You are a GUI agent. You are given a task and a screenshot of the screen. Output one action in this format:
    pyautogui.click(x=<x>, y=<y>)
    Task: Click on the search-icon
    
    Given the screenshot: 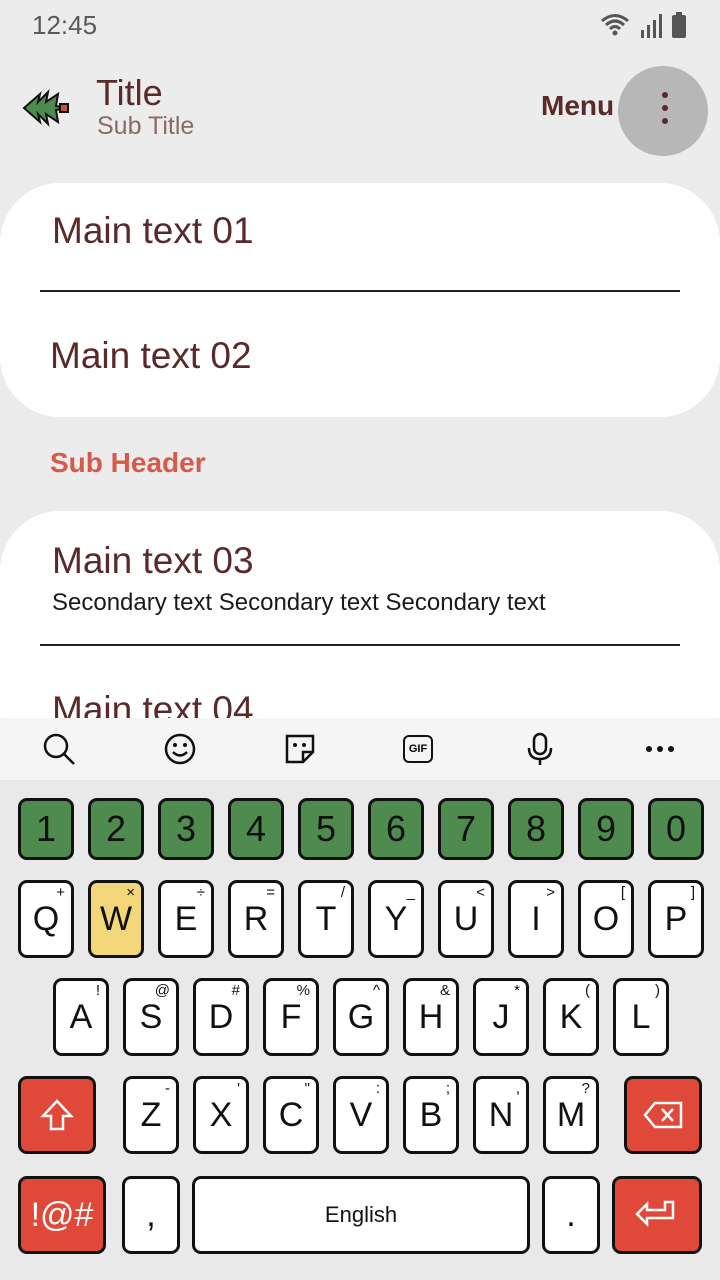 What is the action you would take?
    pyautogui.click(x=59, y=749)
    